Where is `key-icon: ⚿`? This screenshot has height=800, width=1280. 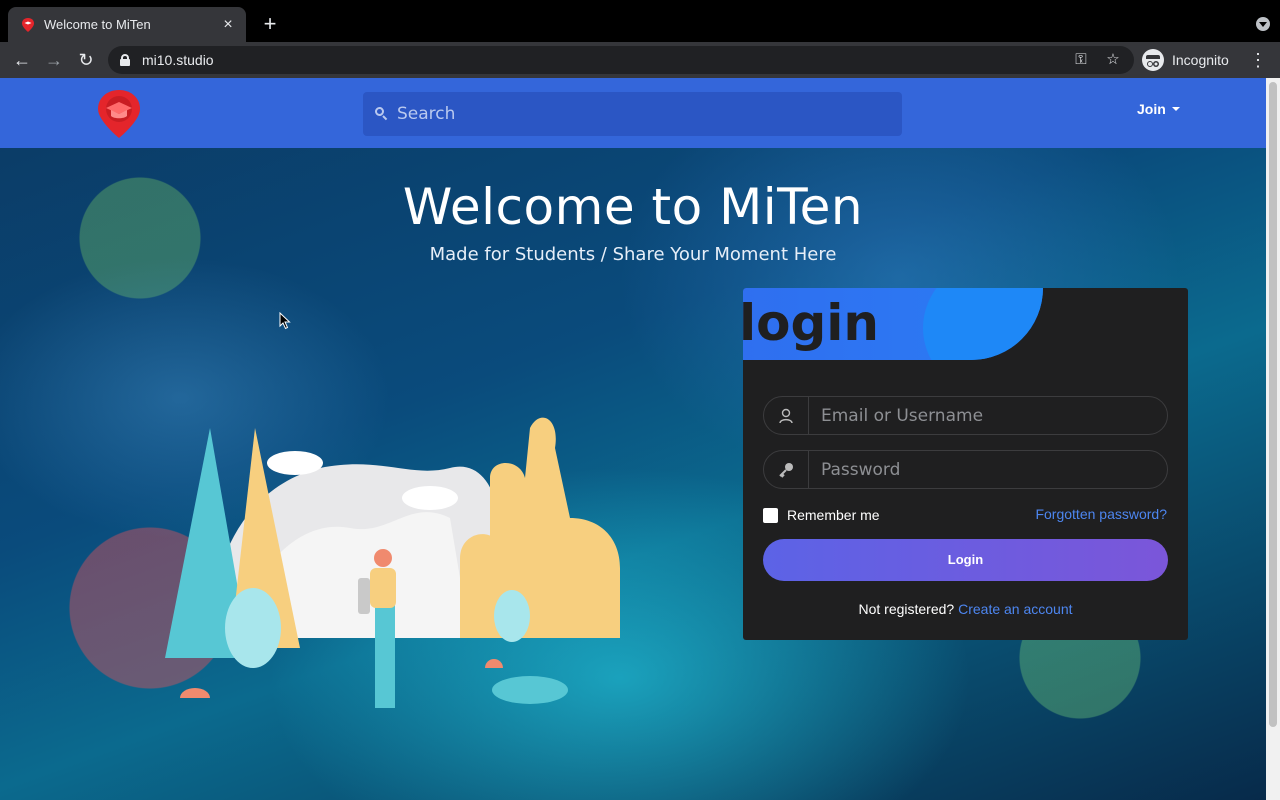
key-icon: ⚿ is located at coordinates (1081, 60).